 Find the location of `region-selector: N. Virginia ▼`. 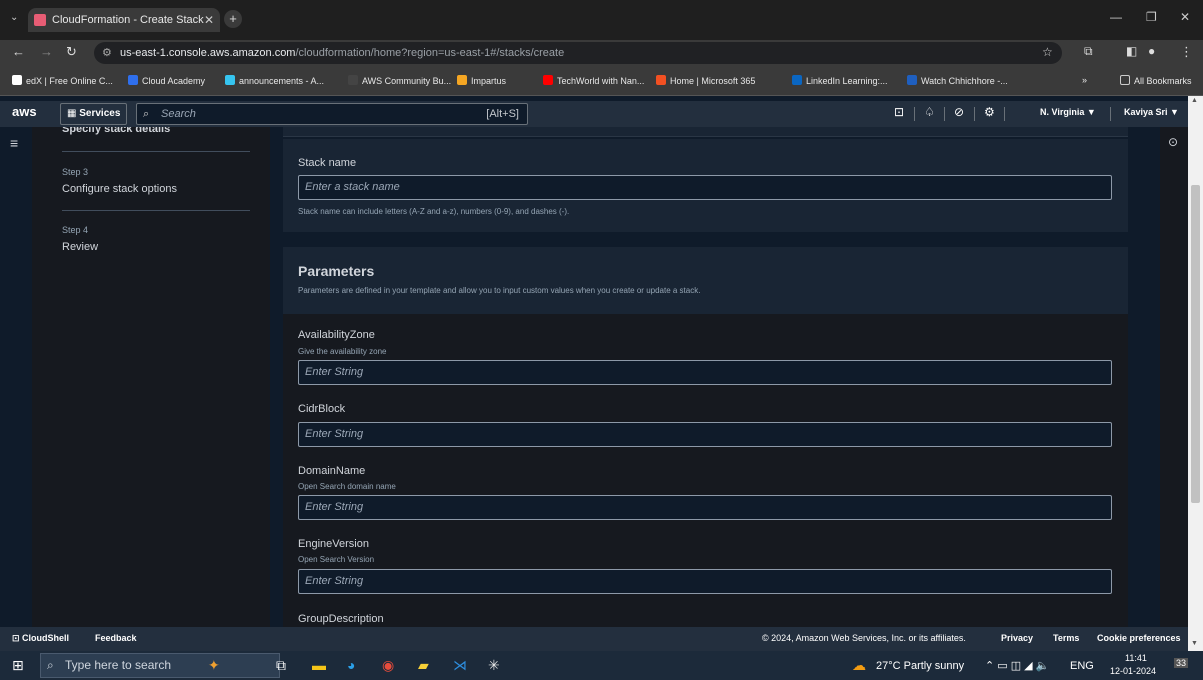

region-selector: N. Virginia ▼ is located at coordinates (1068, 112).